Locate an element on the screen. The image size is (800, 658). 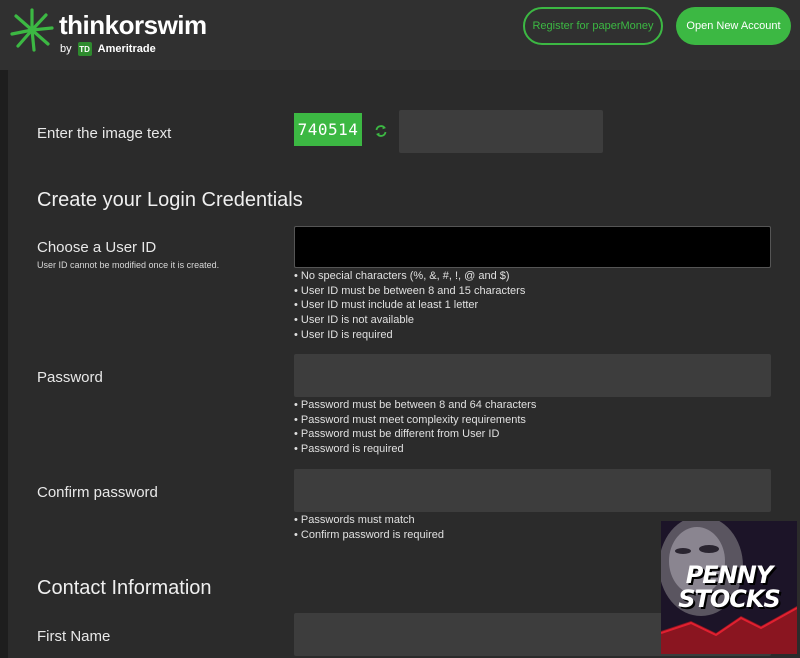
left-edge-strip is located at coordinates (4, 364).